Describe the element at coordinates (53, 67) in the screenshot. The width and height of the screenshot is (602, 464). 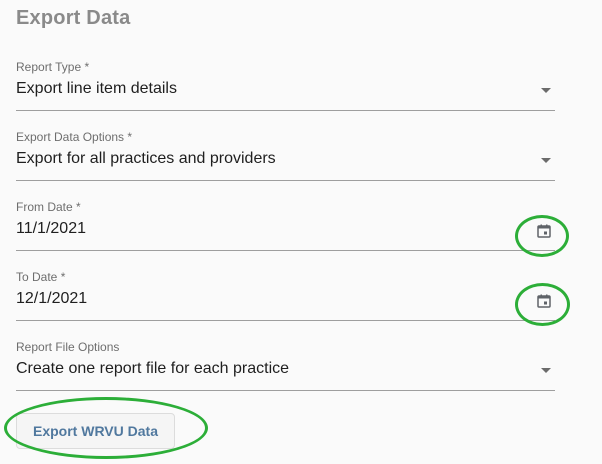
I see `report-type-label: Report Type *` at that location.